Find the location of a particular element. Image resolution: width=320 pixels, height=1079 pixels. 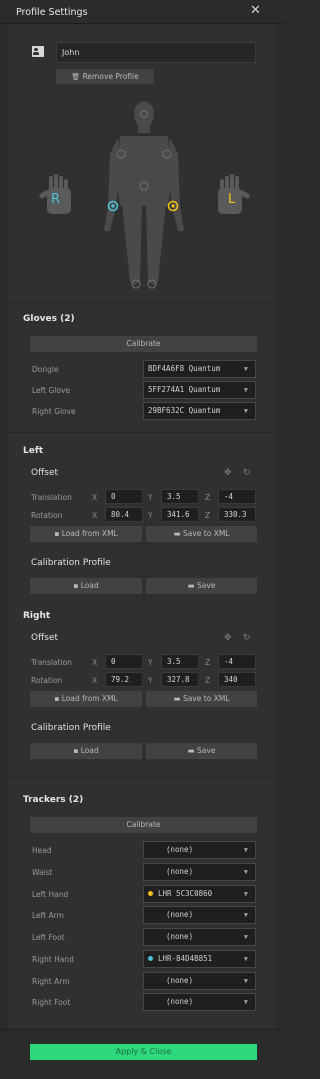

left-translation-y: 3.5 is located at coordinates (180, 496).